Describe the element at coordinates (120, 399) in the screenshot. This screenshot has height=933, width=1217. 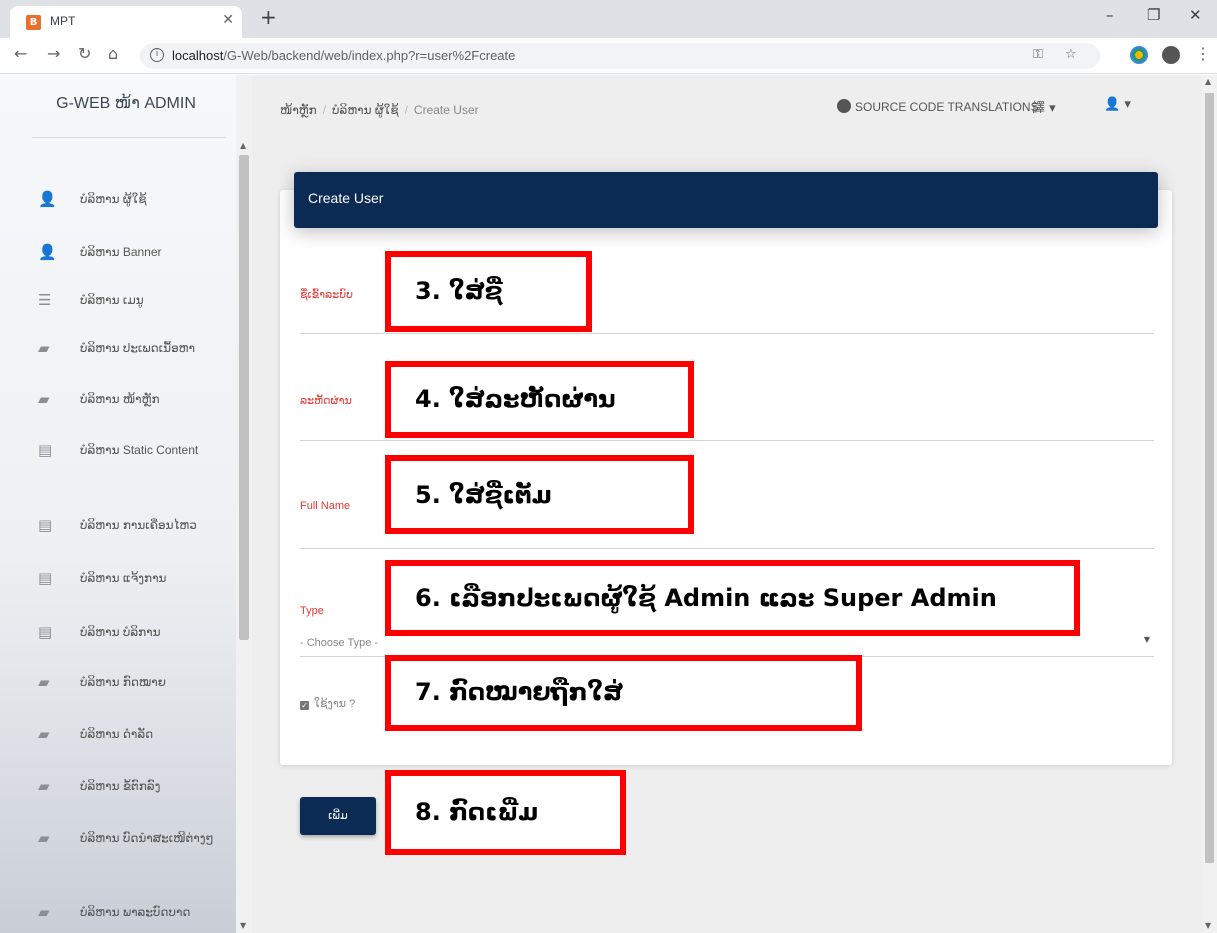
I see `sidebar-item-label: ບໍລິຫານ ໜ້າຫຼັກ` at that location.